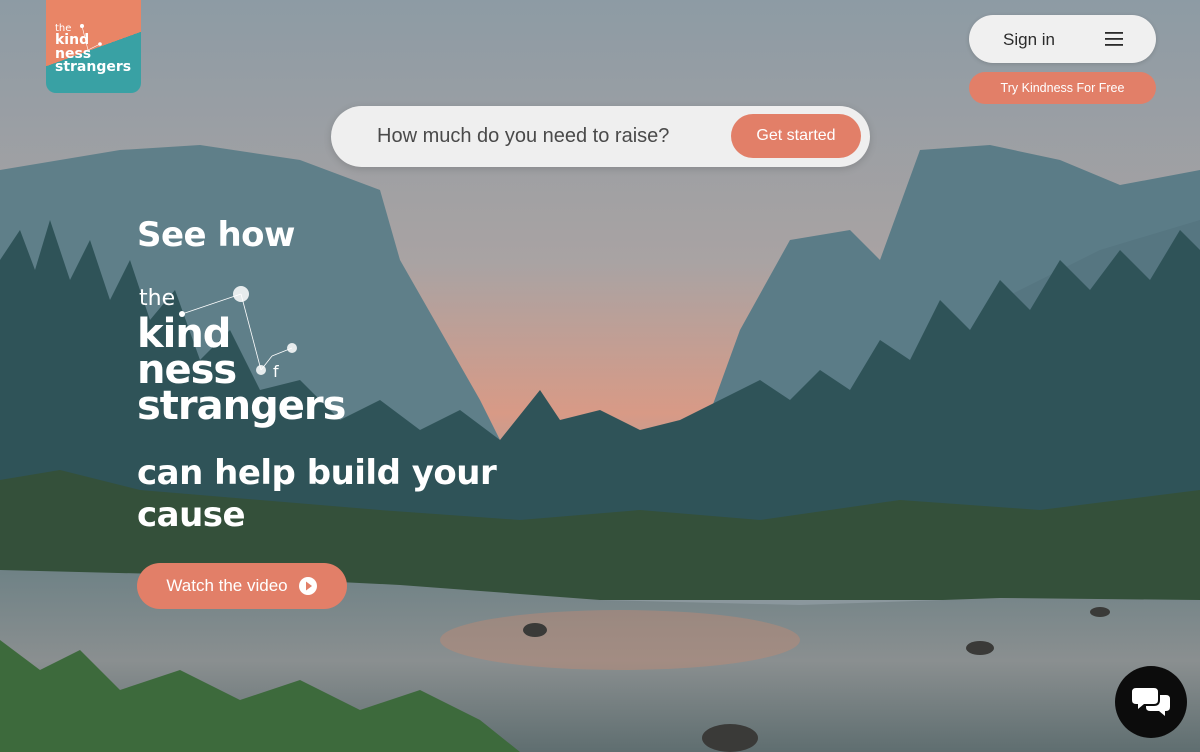 This screenshot has height=752, width=1200. Describe the element at coordinates (317, 494) in the screenshot. I see `hero-headline-bottom: can help build your cause` at that location.